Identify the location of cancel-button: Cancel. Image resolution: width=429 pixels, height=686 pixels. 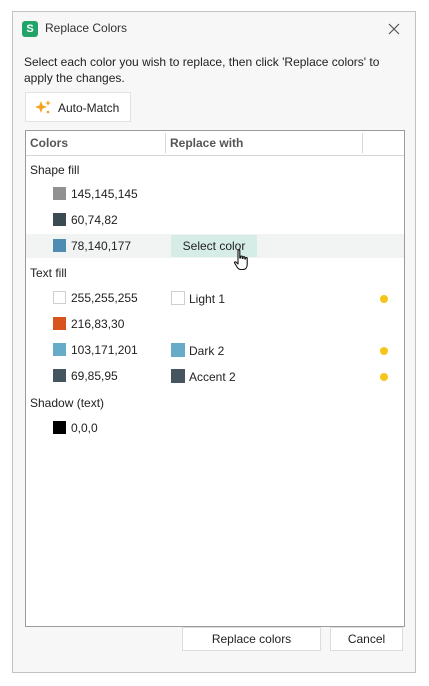
(366, 639).